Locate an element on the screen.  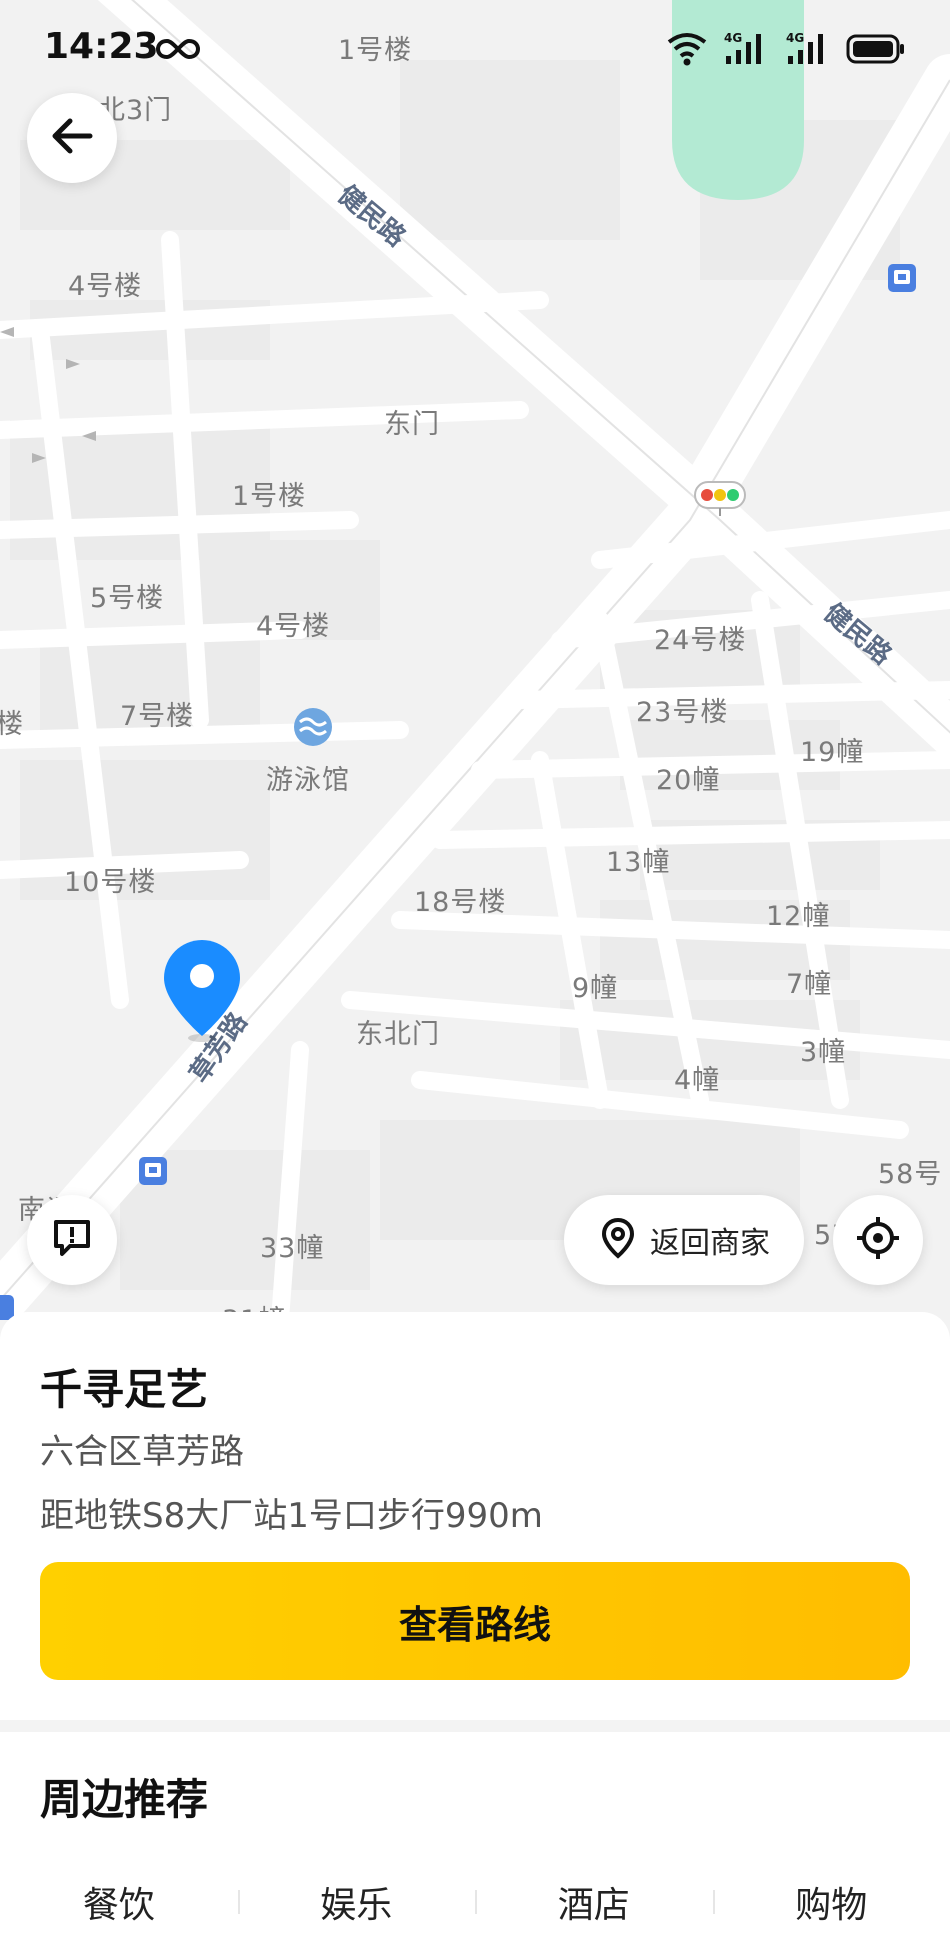
nearby-tabs: 餐饮 娱乐 酒店 购物 is located at coordinates (475, 1902).